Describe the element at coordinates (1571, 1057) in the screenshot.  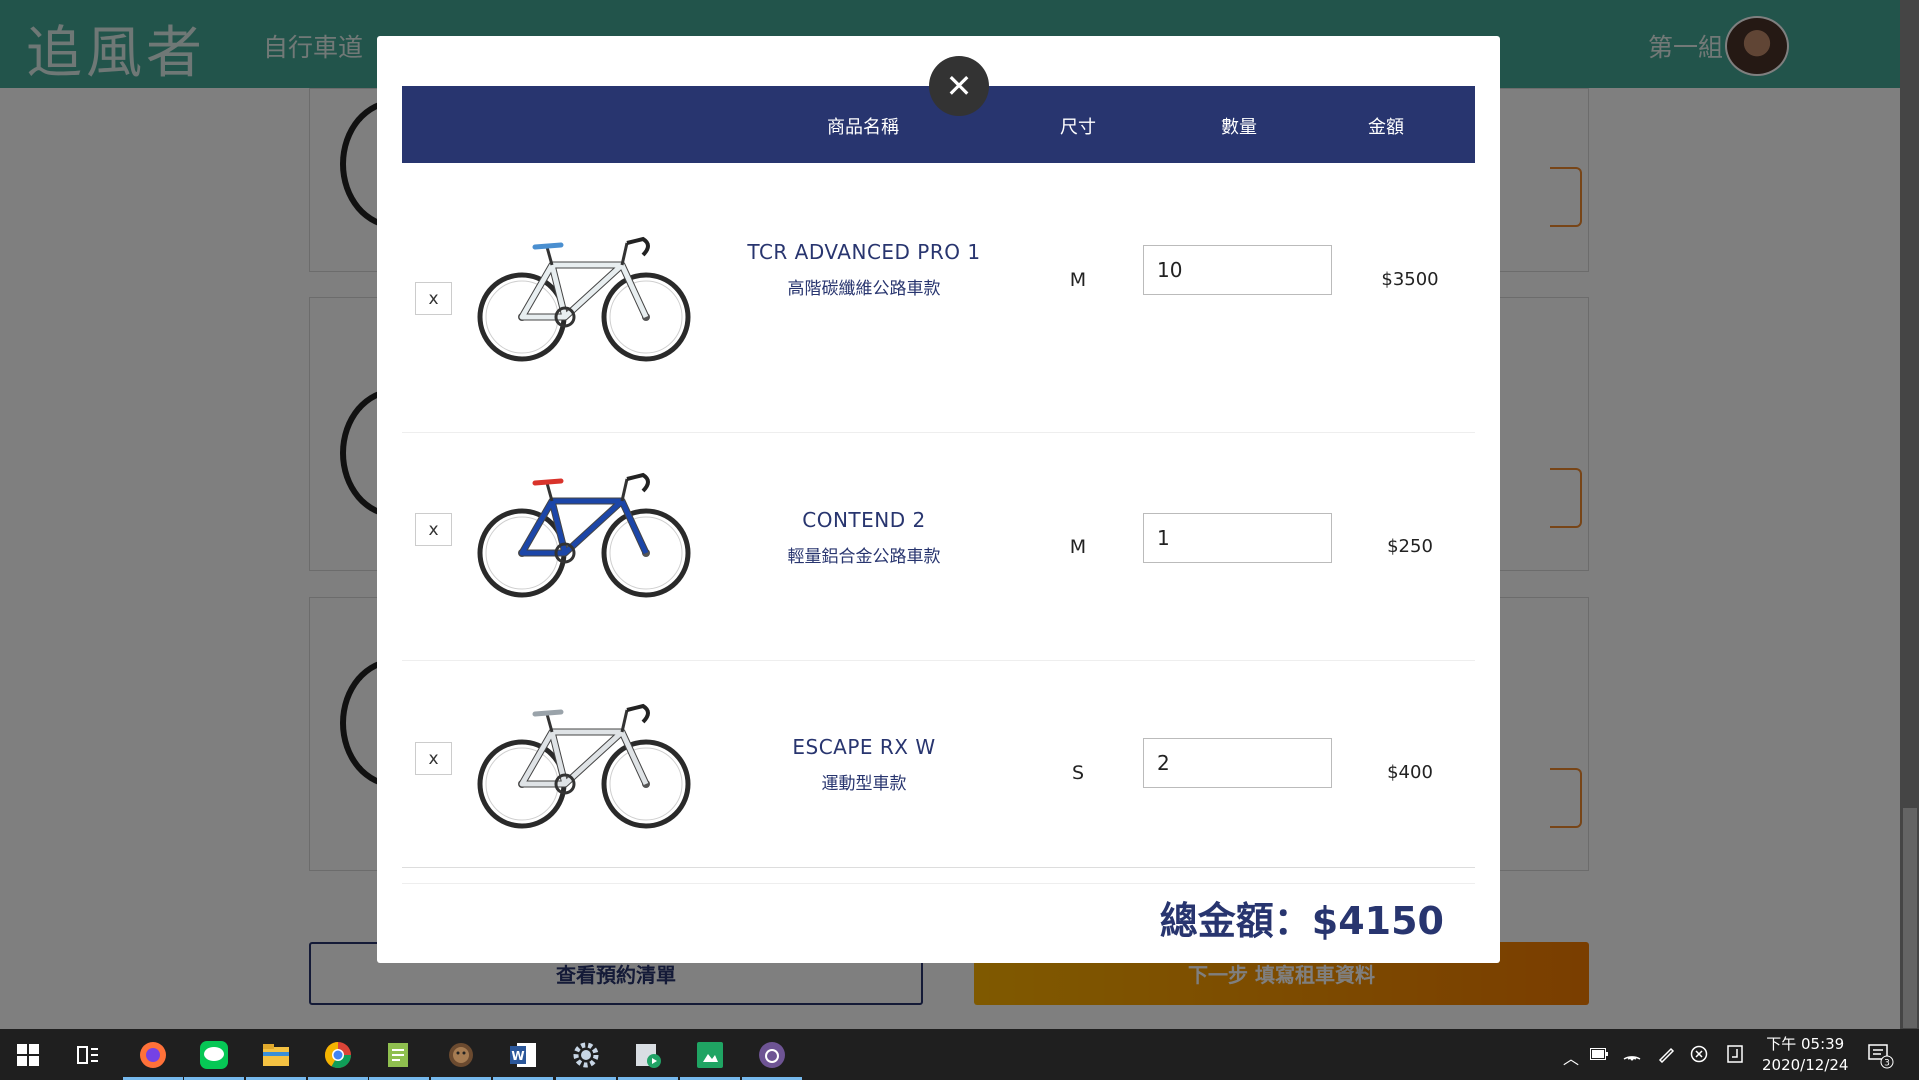
I see `chevron-up-icon: ︿` at that location.